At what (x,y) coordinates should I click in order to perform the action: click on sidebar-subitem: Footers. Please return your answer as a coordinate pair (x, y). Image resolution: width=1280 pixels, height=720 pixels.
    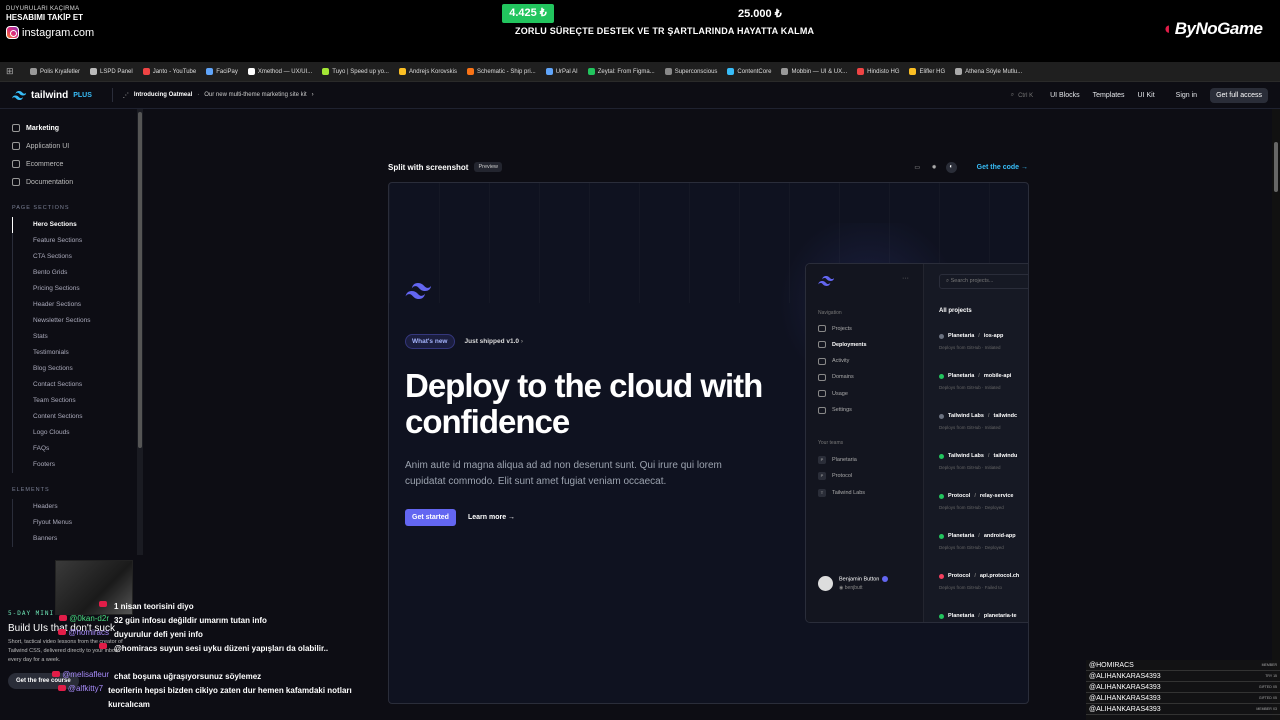
    Looking at the image, I should click on (78, 465).